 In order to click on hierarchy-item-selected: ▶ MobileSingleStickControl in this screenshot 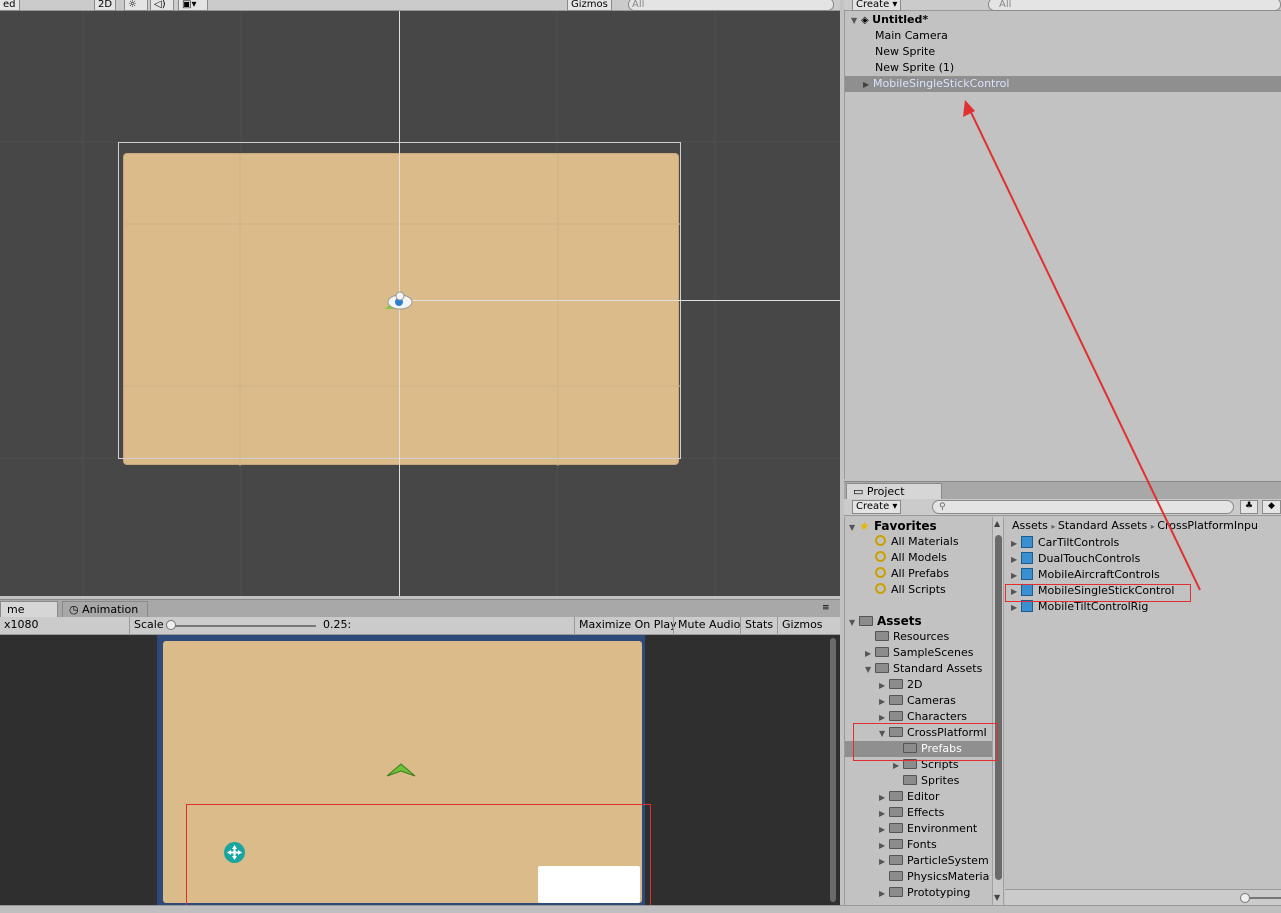, I will do `click(1063, 84)`.